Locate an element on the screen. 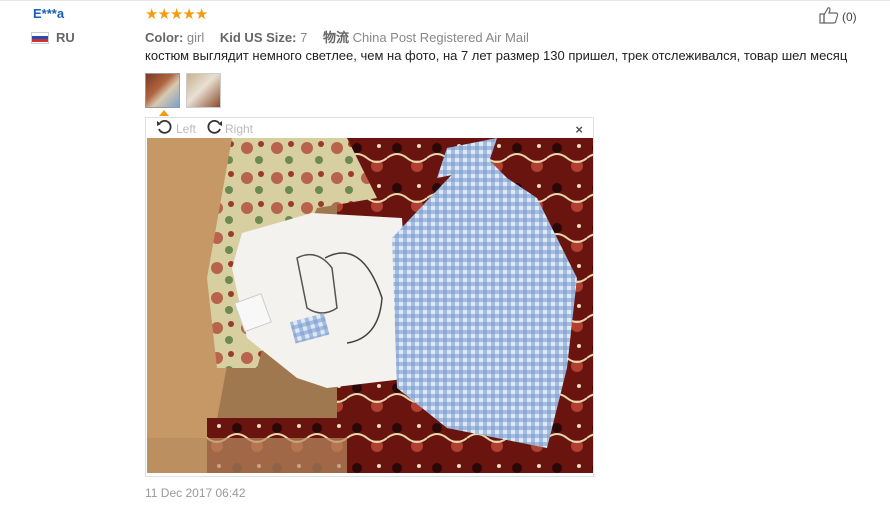 Image resolution: width=890 pixels, height=507 pixels. star-rating: ★ ★ ★ ★ ★ is located at coordinates (176, 14).